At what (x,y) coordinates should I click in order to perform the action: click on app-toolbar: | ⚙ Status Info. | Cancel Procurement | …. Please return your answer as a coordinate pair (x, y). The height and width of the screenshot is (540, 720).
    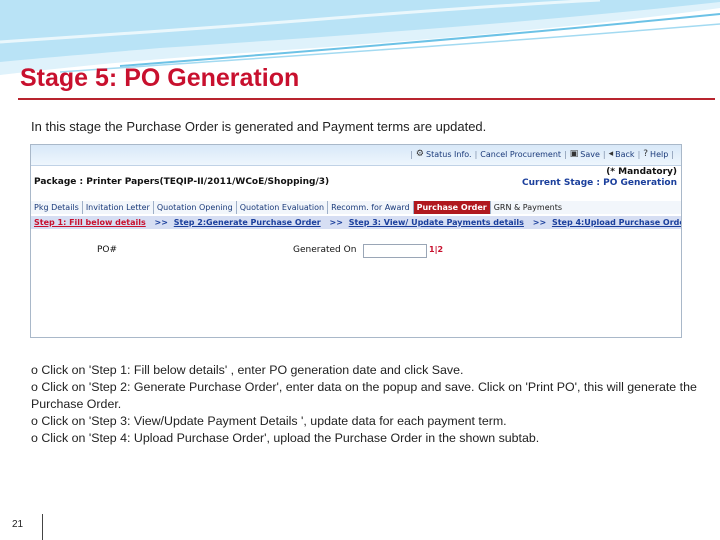
    Looking at the image, I should click on (356, 155).